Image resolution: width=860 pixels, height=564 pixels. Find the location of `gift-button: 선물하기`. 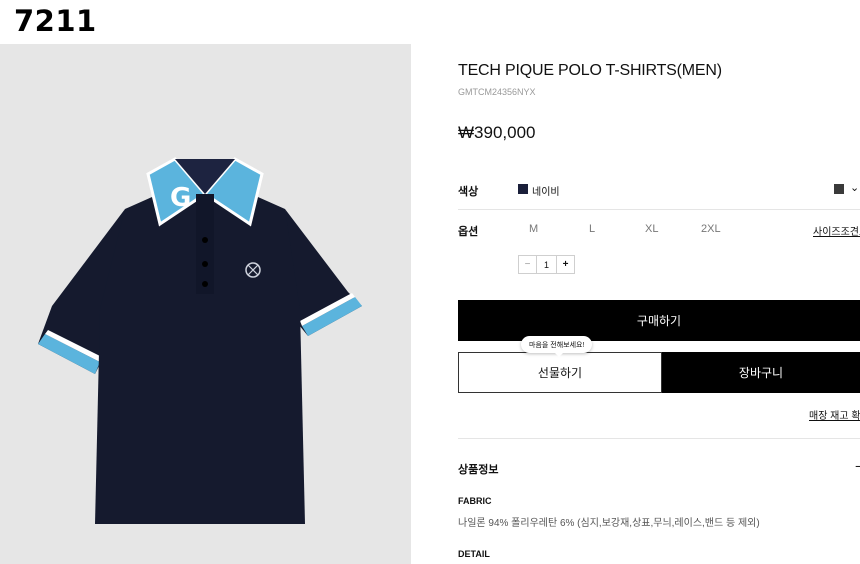

gift-button: 선물하기 is located at coordinates (560, 372).